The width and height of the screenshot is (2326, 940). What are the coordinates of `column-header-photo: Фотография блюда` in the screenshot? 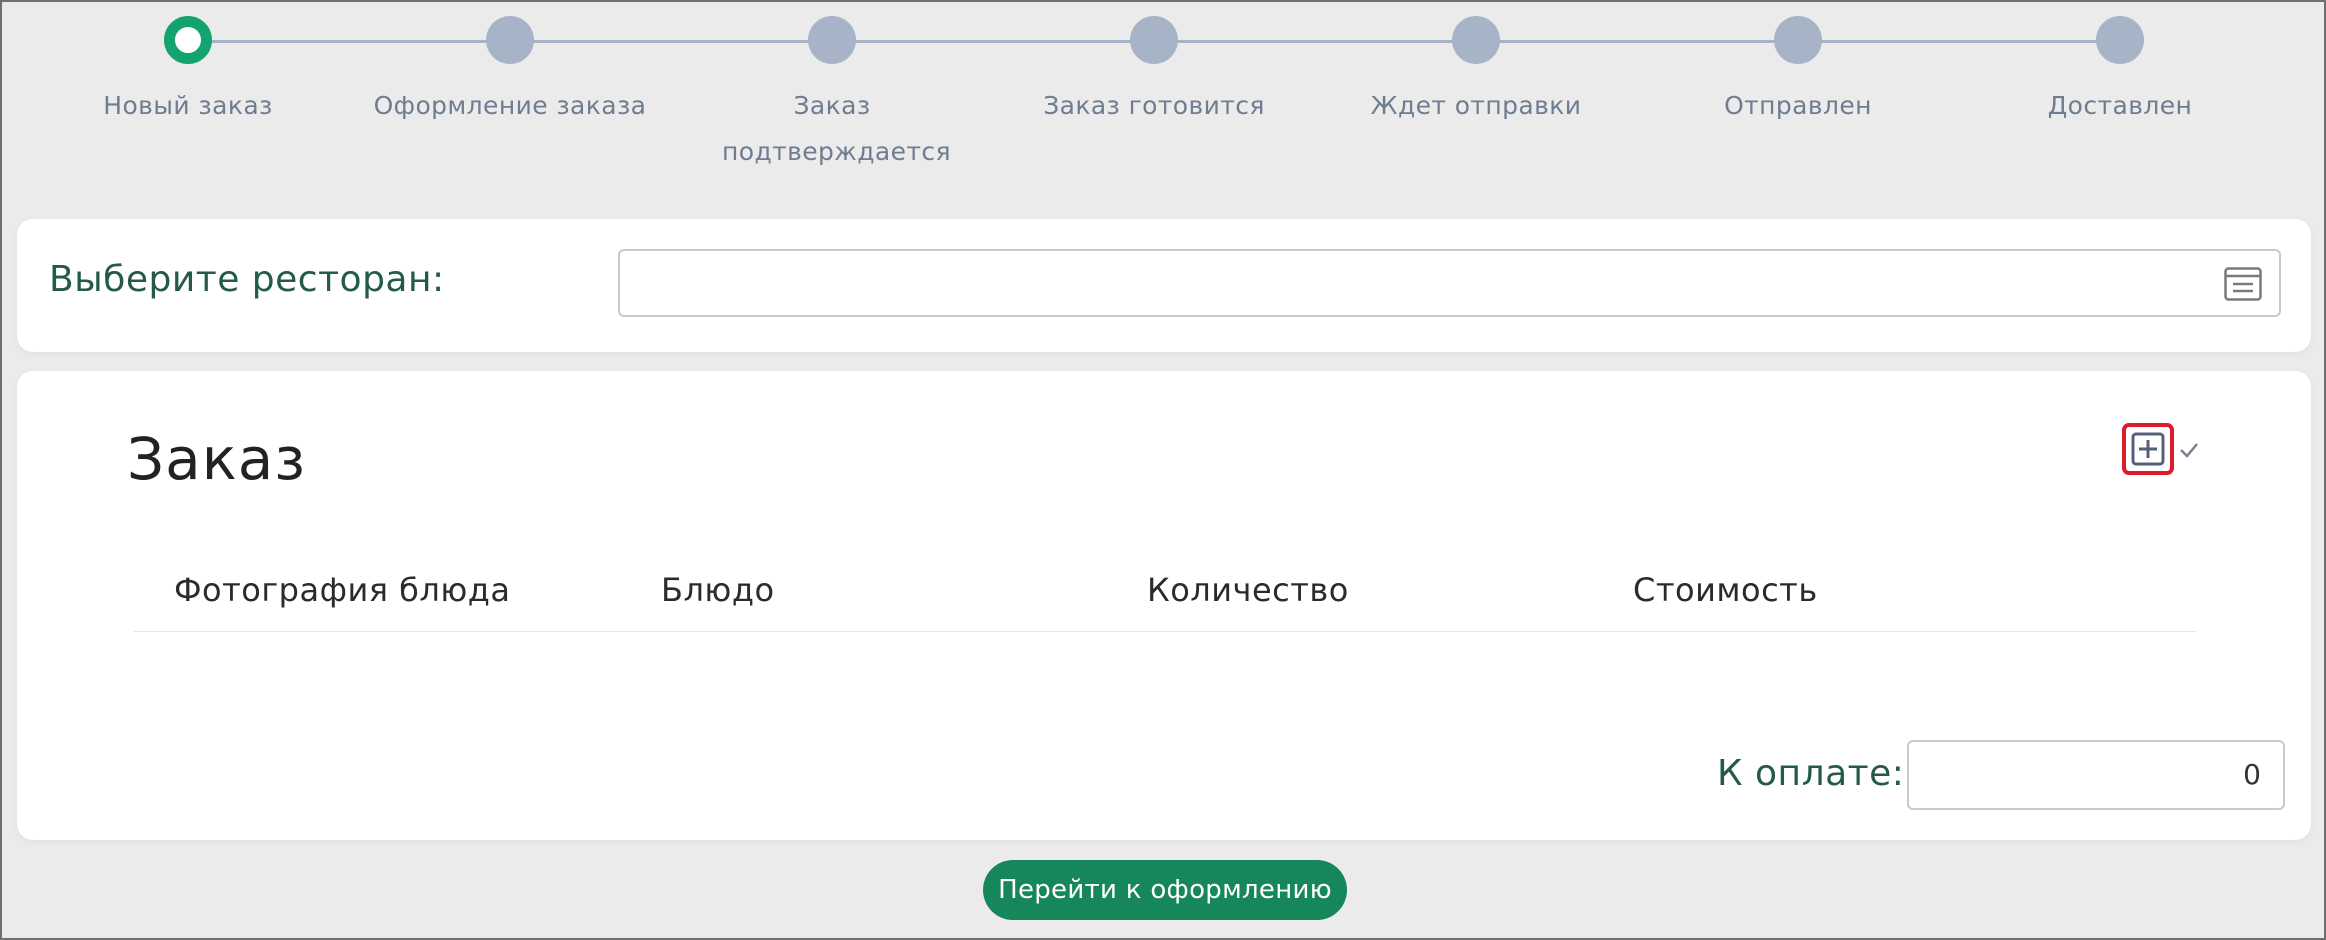 It's located at (342, 590).